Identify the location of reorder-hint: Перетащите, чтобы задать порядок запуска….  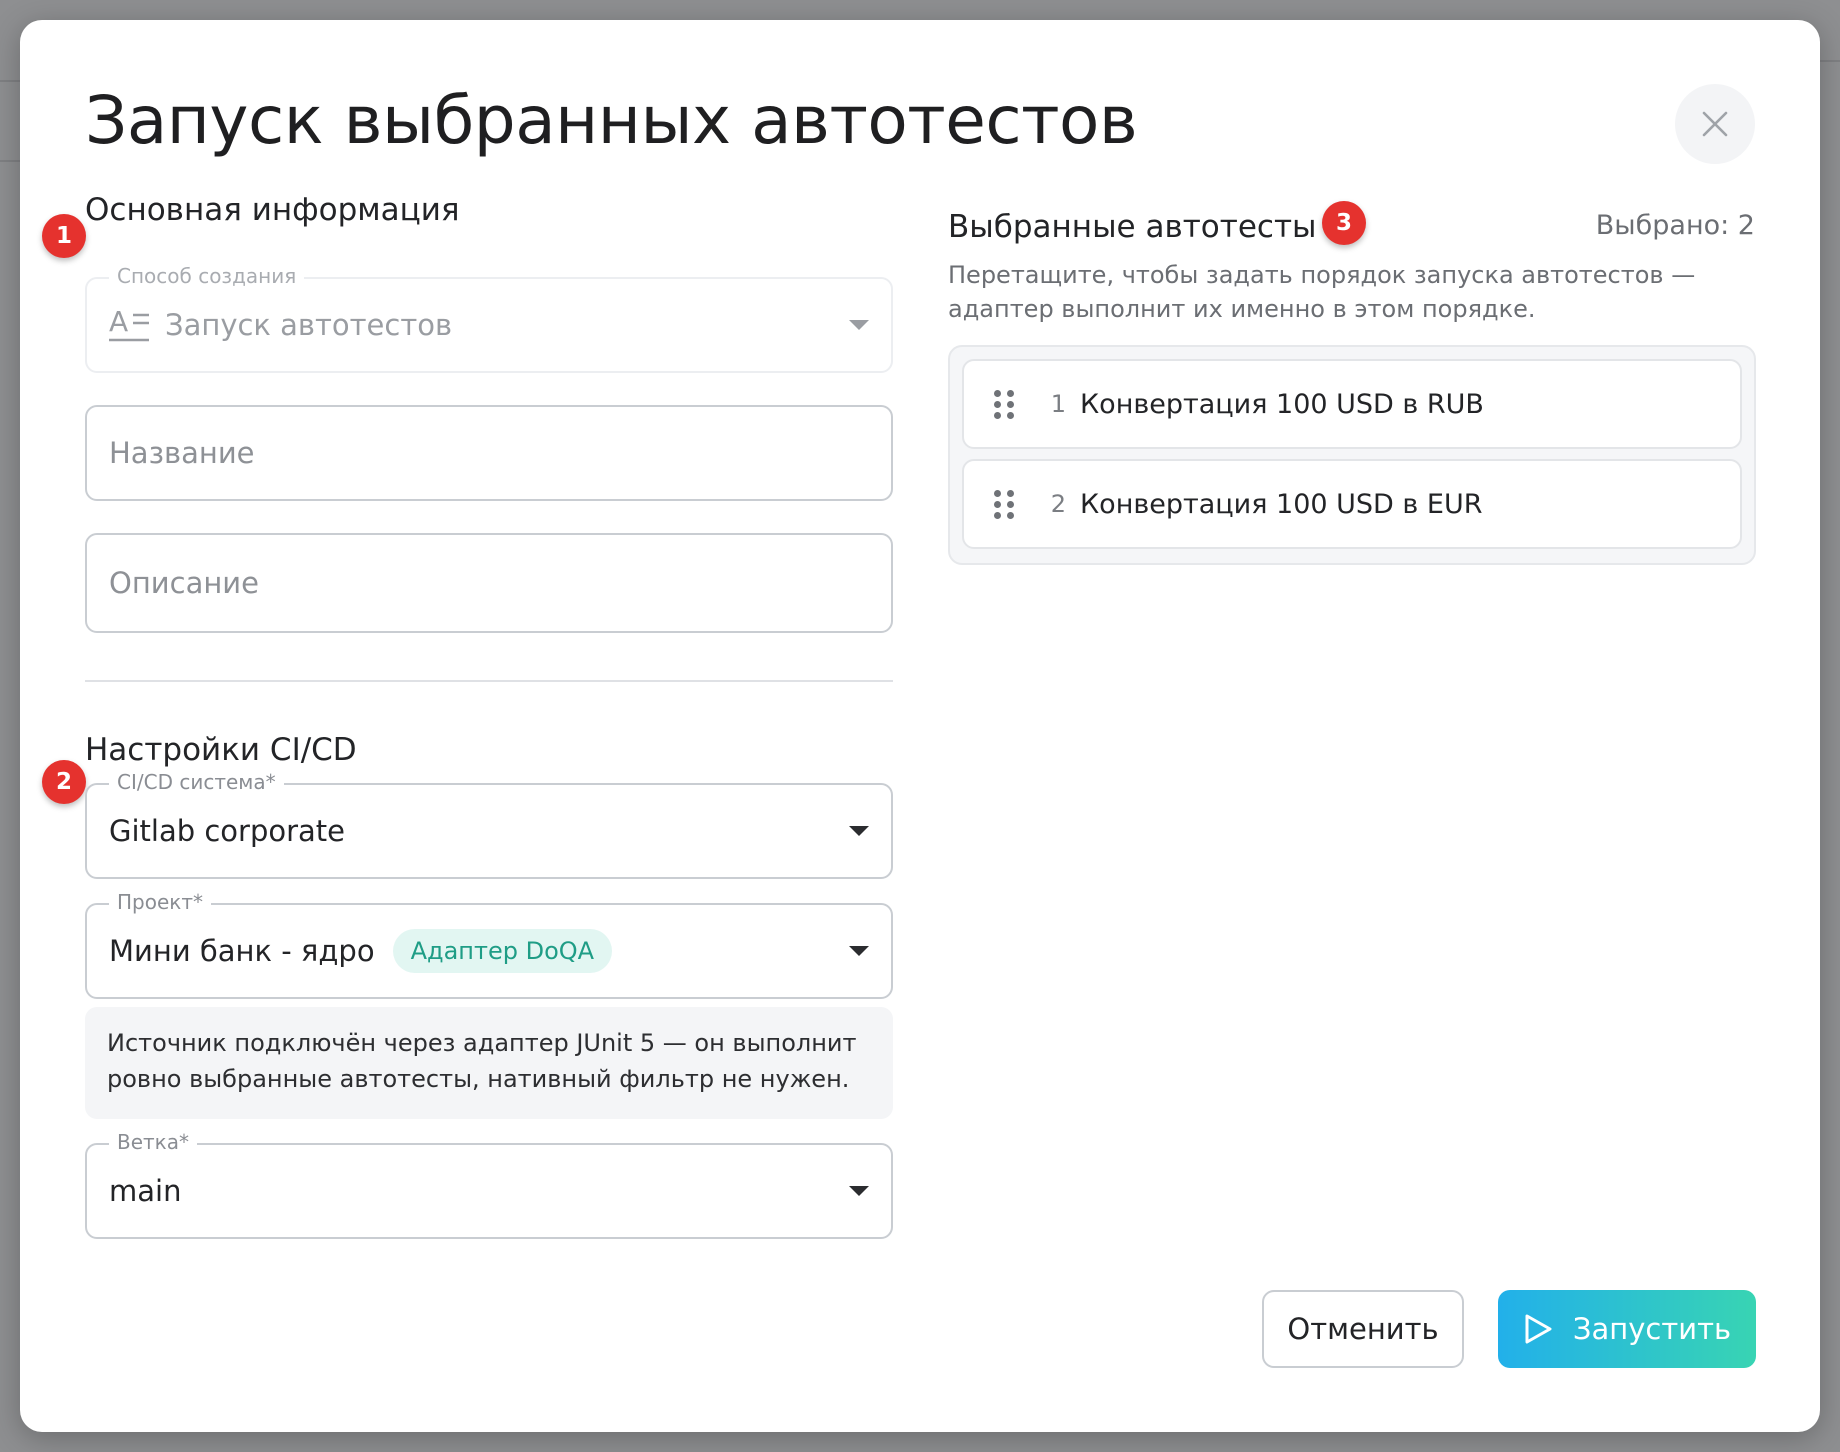
(1322, 292).